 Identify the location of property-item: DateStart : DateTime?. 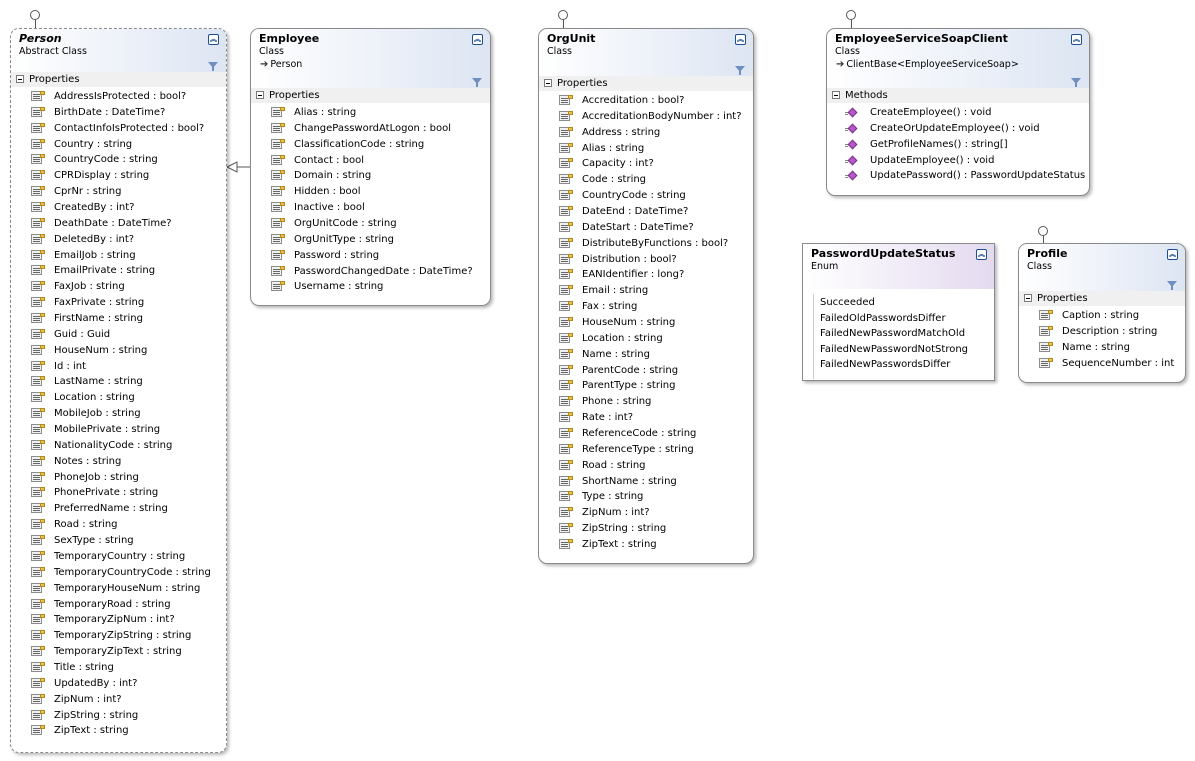
(646, 228).